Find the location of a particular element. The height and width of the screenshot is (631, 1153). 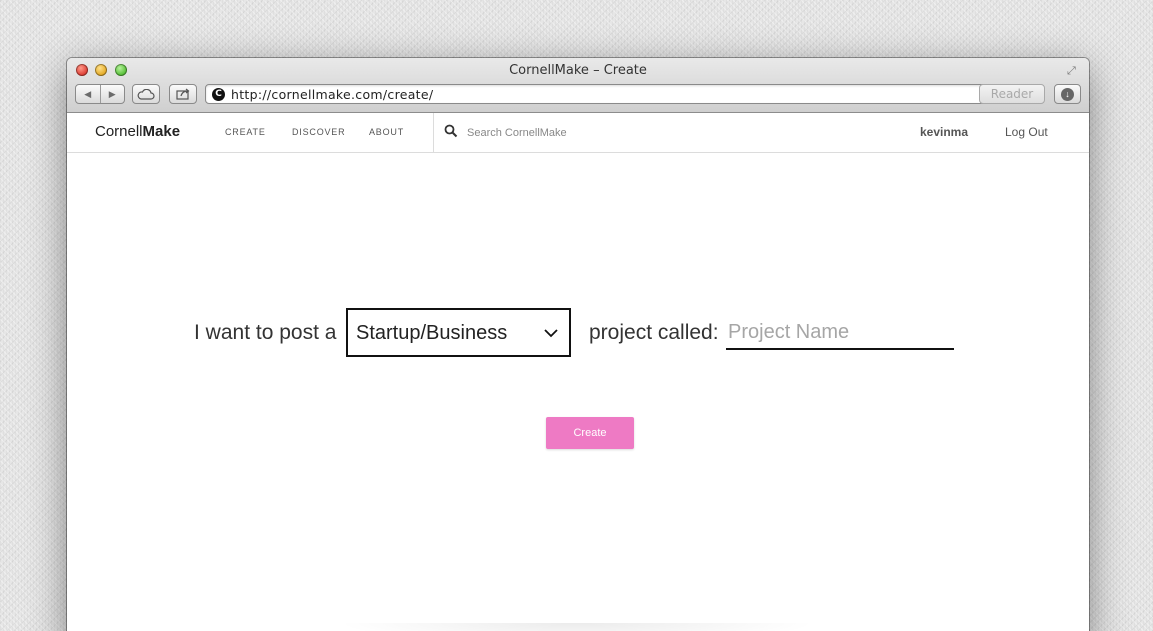

back-icon: ◀ is located at coordinates (88, 94).